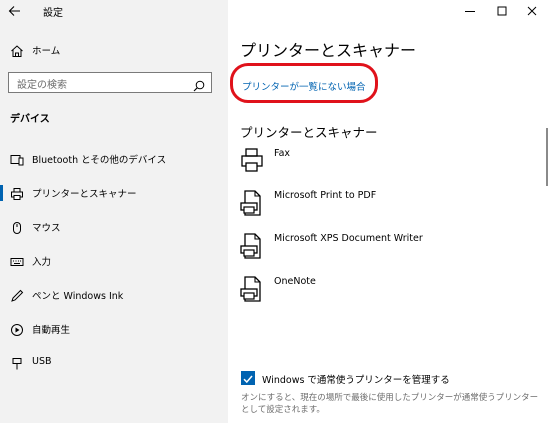 Image resolution: width=550 pixels, height=423 pixels. I want to click on manage-default-printer-option: Windows で通常使うプリンターを管理する, so click(391, 378).